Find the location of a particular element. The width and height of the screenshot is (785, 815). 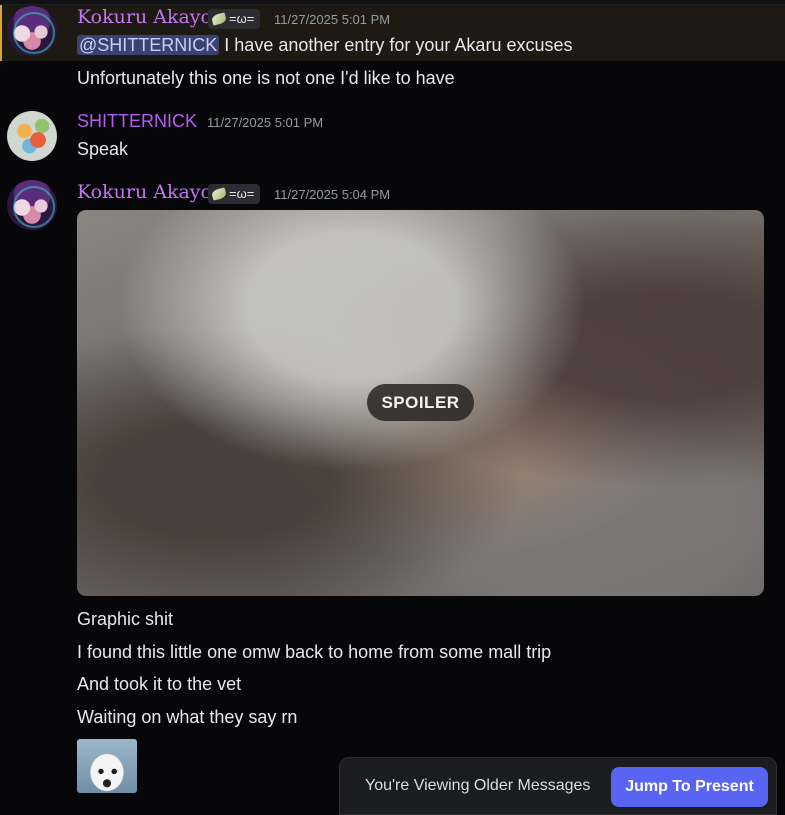

message-text: Waiting on what they say rn is located at coordinates (187, 717).